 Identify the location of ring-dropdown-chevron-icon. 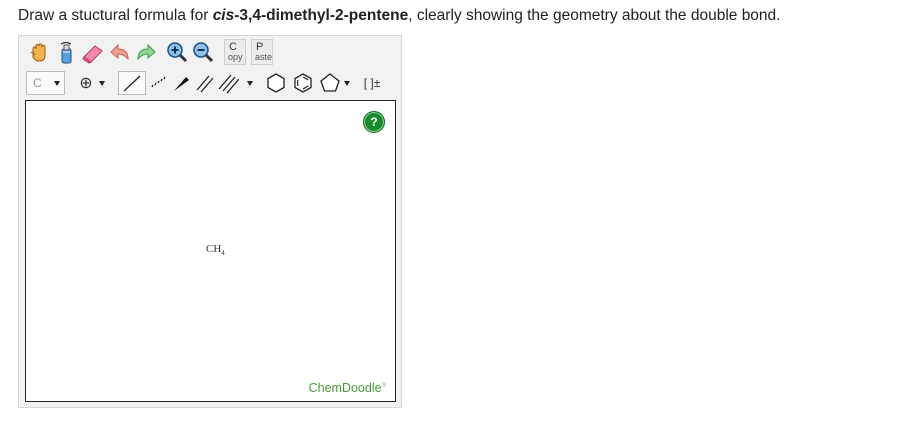
(347, 83).